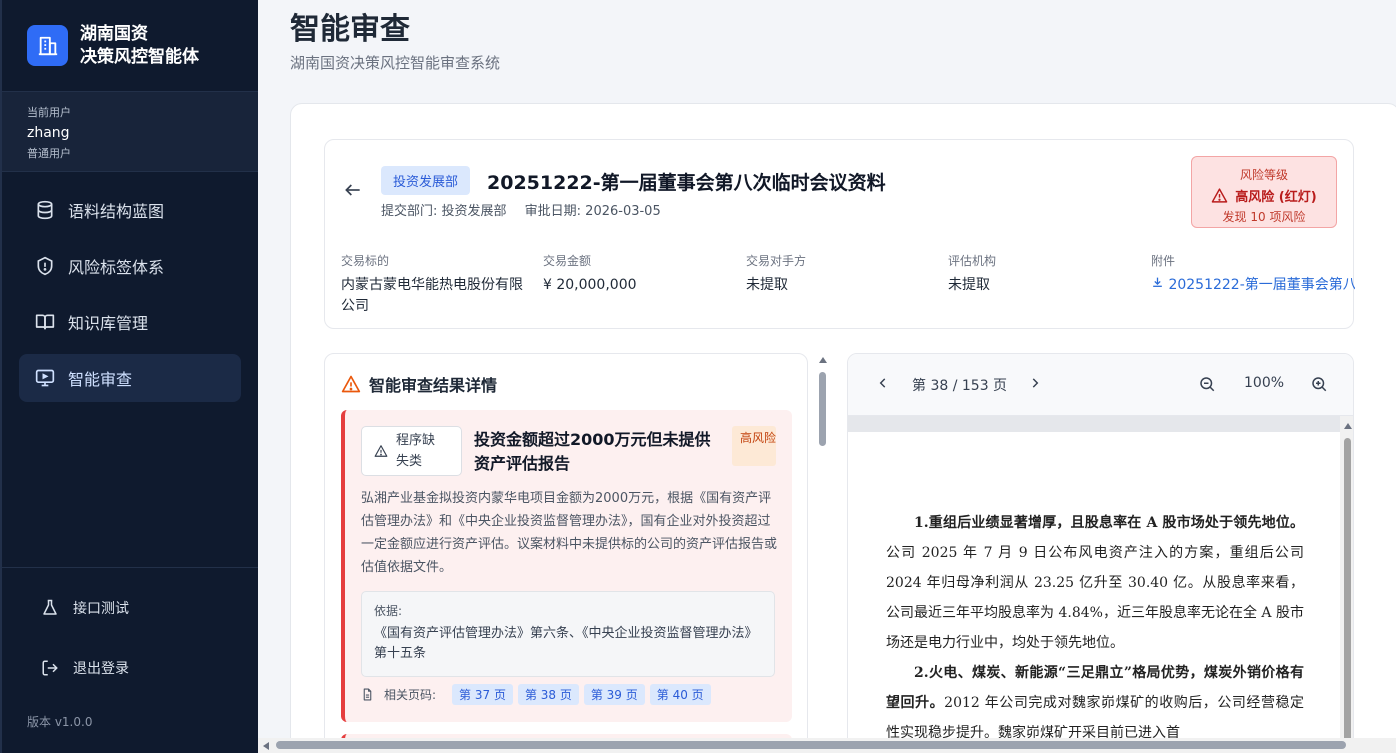  I want to click on sidebar-item-knowledge: 知识库管理, so click(130, 322).